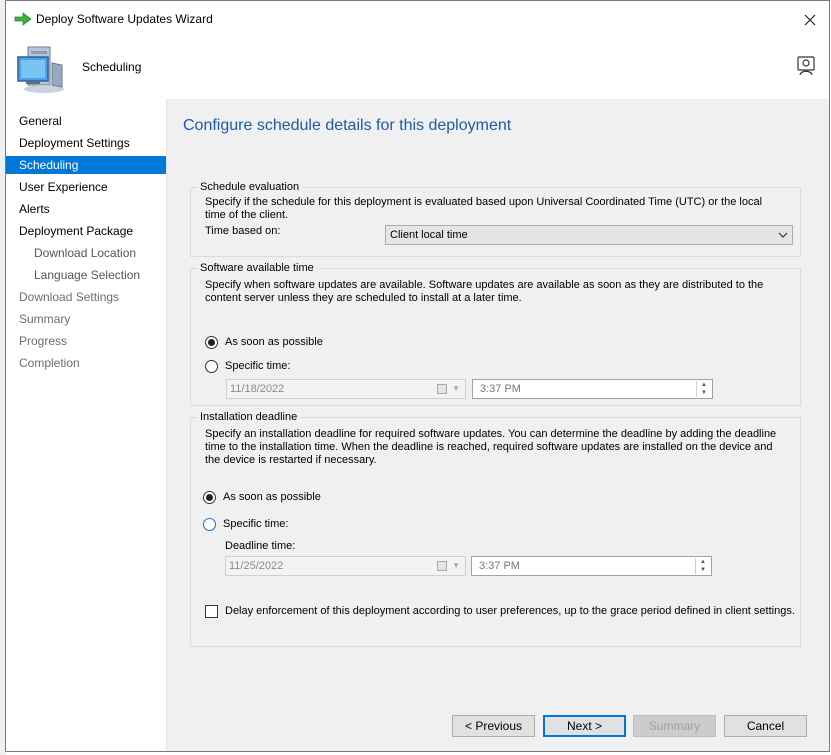  Describe the element at coordinates (250, 187) in the screenshot. I see `schedule-evaluation-title: Schedule evaluation` at that location.